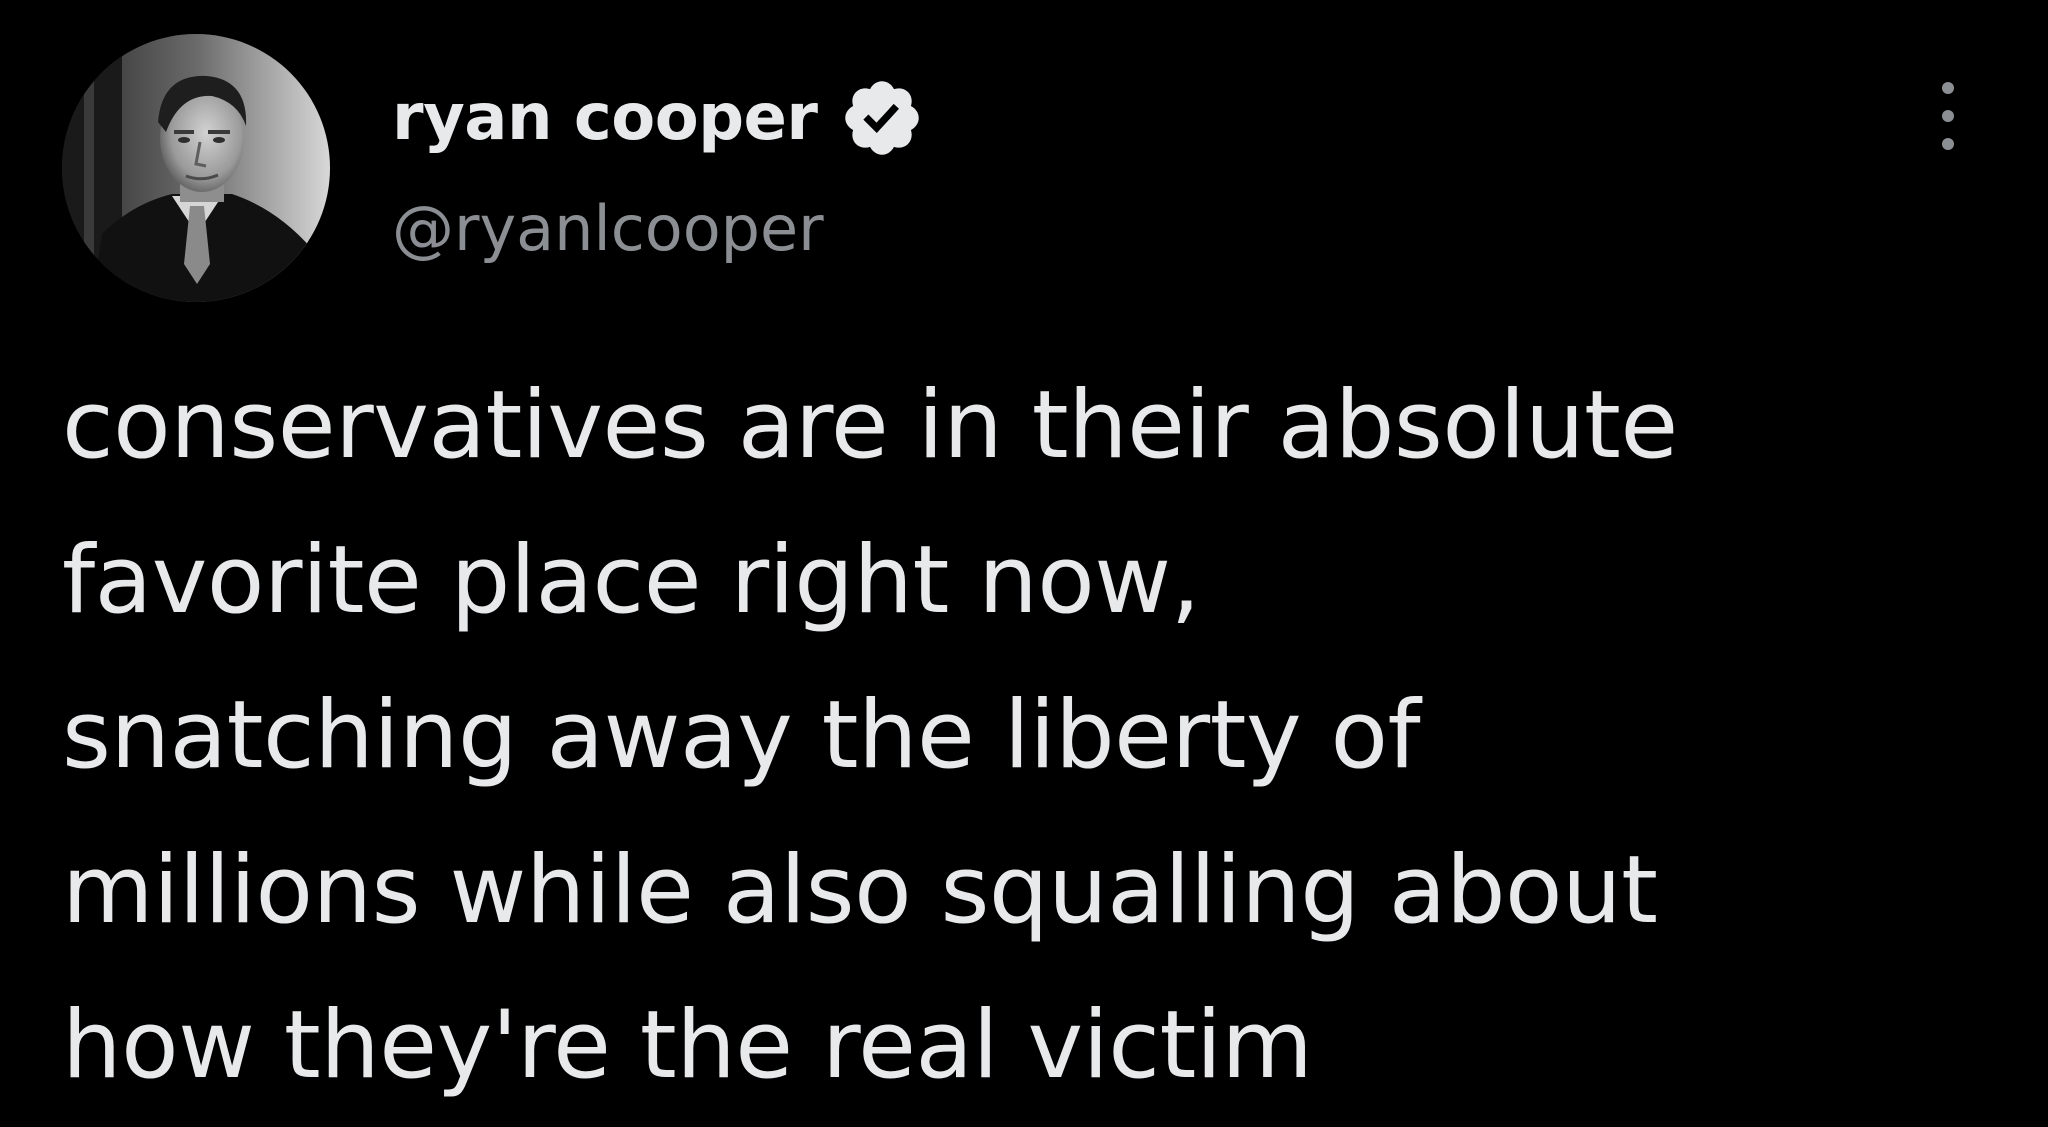 The height and width of the screenshot is (1127, 2048). I want to click on tweet-text-line: how they're the real victim, so click(687, 1045).